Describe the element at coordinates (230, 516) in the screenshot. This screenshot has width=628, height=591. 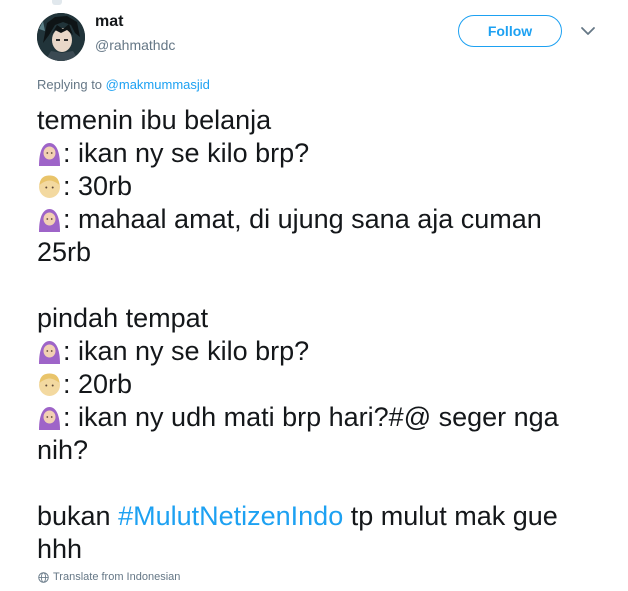
I see `hashtag-link: #MulutNetizenIndo` at that location.